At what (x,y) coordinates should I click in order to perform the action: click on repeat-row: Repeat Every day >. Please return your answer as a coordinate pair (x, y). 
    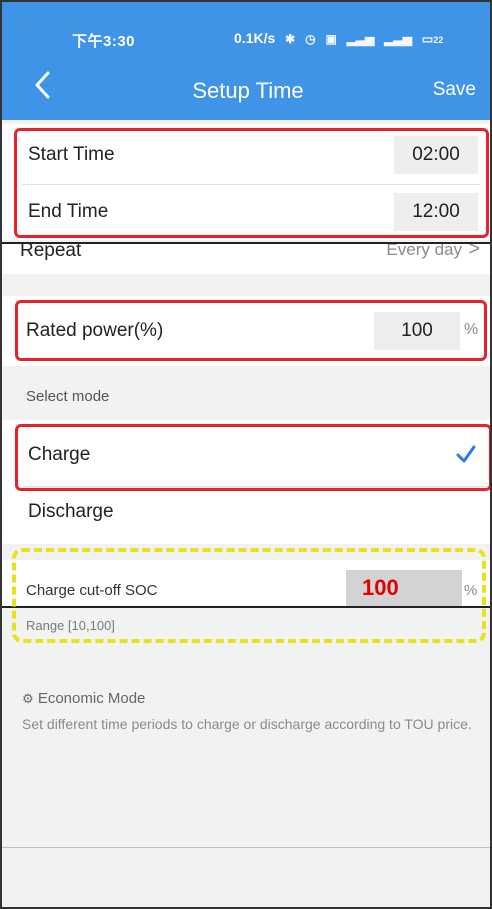
    Looking at the image, I should click on (246, 258).